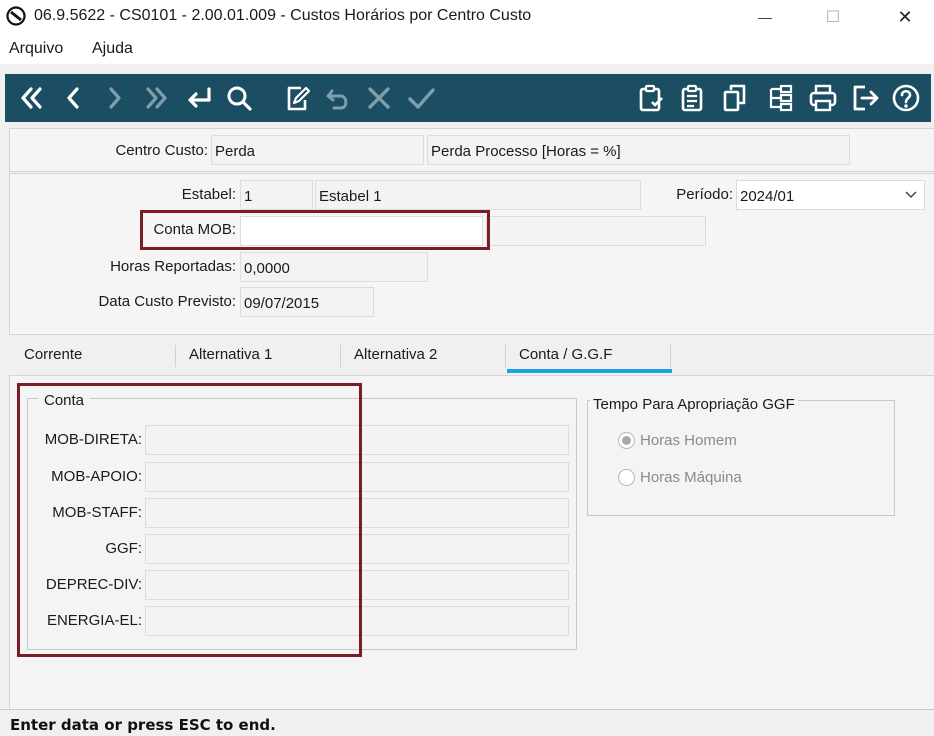  Describe the element at coordinates (276, 195) in the screenshot. I see `estabel-field: 1` at that location.